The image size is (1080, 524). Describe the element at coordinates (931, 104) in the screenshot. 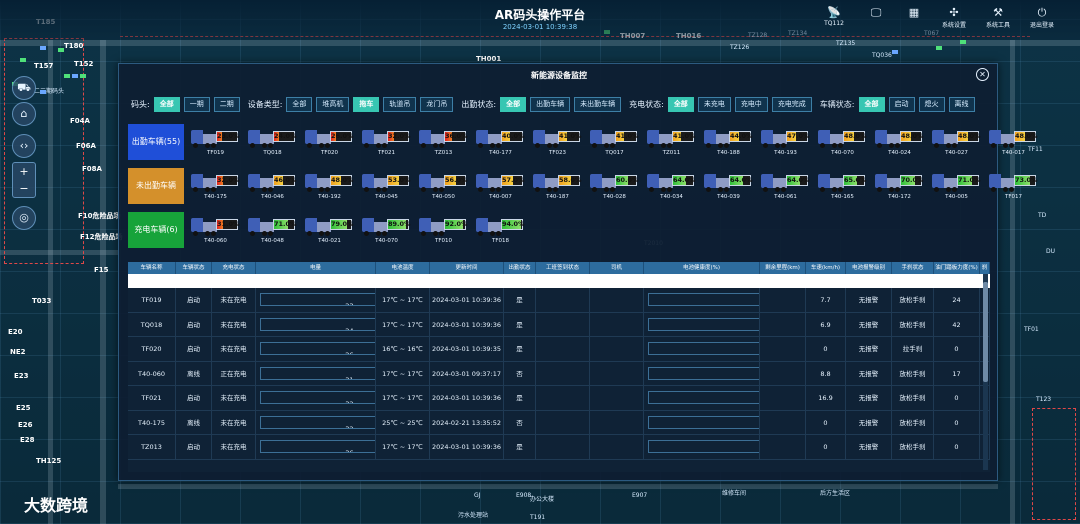

I see `filter-option-button: 熄火` at that location.